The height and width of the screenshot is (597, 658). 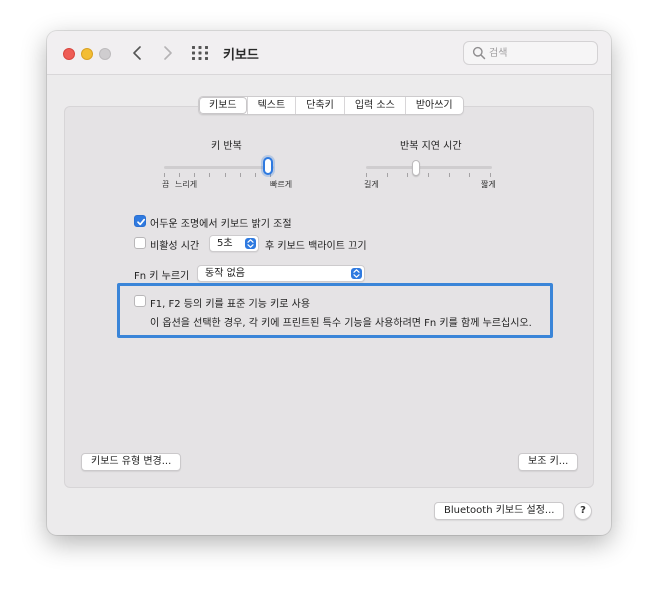 What do you see at coordinates (429, 167) in the screenshot?
I see `repeat-delay-track` at bounding box center [429, 167].